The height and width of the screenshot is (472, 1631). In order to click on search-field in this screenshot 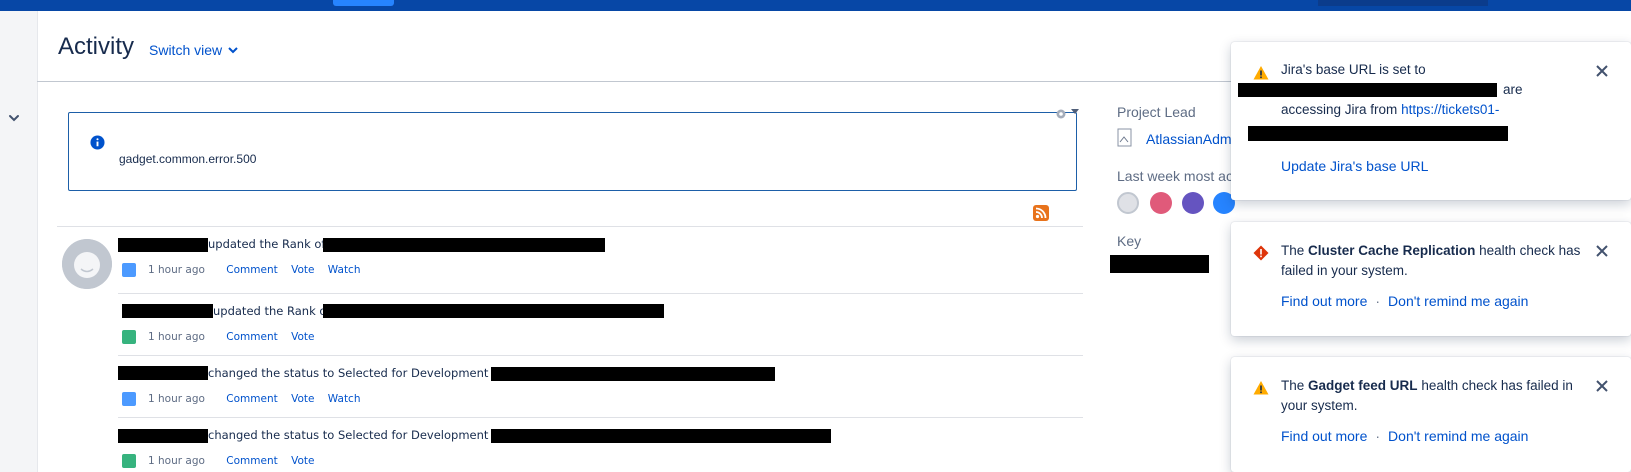, I will do `click(1403, 3)`.